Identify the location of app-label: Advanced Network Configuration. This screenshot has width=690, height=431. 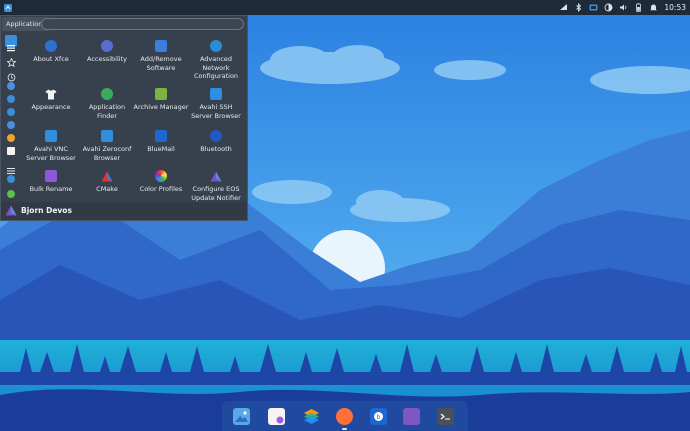
(216, 67).